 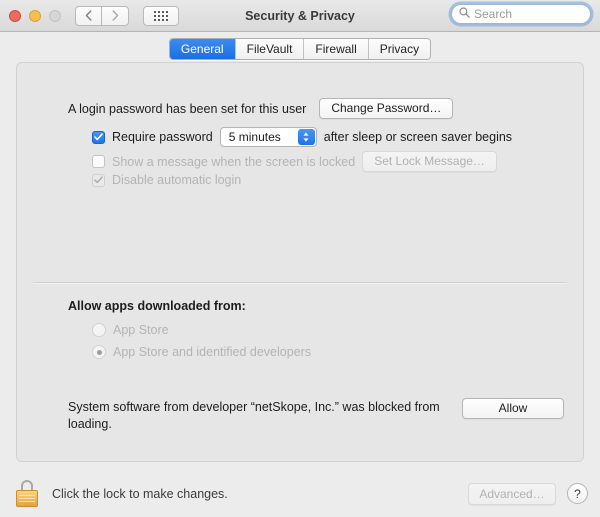 I want to click on tab-group: General FileVault Firewall Privacy, so click(x=300, y=48).